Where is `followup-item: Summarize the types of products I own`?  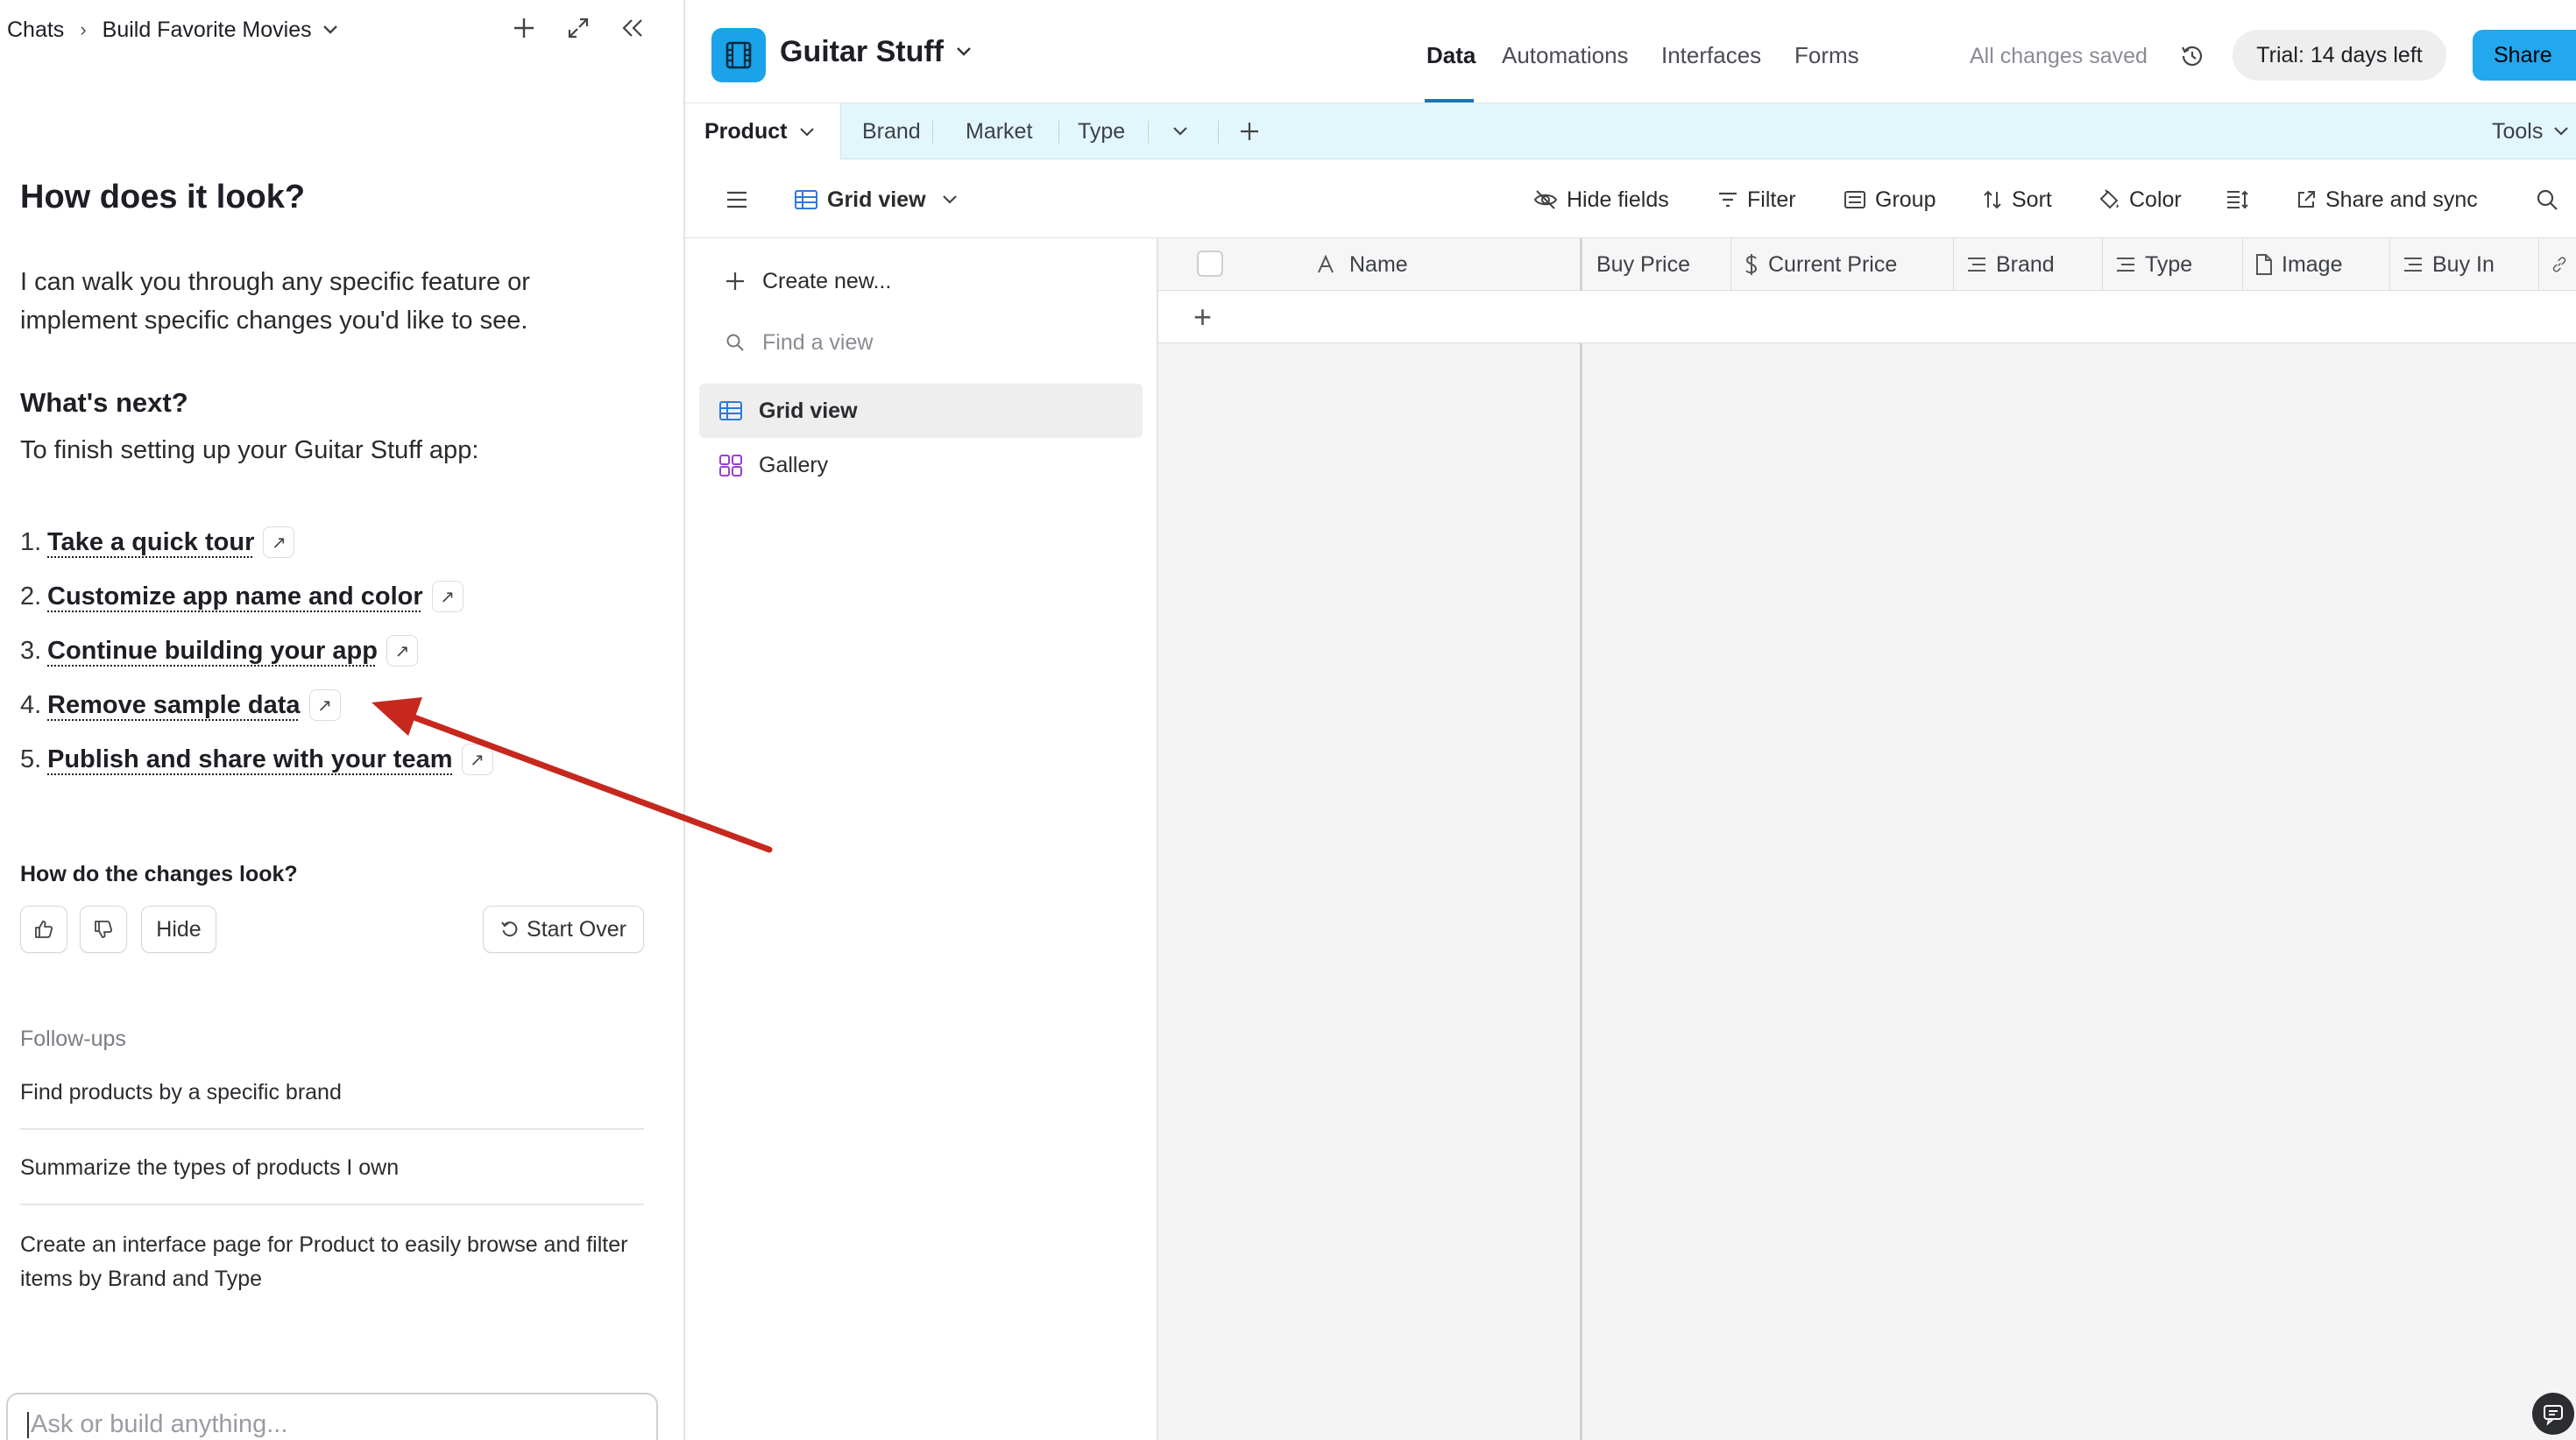 followup-item: Summarize the types of products I own is located at coordinates (332, 1168).